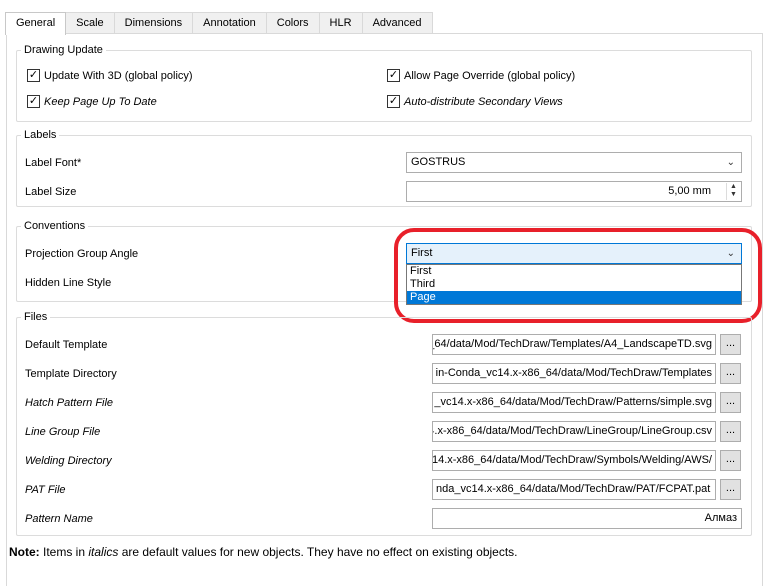 The height and width of the screenshot is (586, 769). I want to click on pattern-name-label: Pattern Name, so click(59, 519).